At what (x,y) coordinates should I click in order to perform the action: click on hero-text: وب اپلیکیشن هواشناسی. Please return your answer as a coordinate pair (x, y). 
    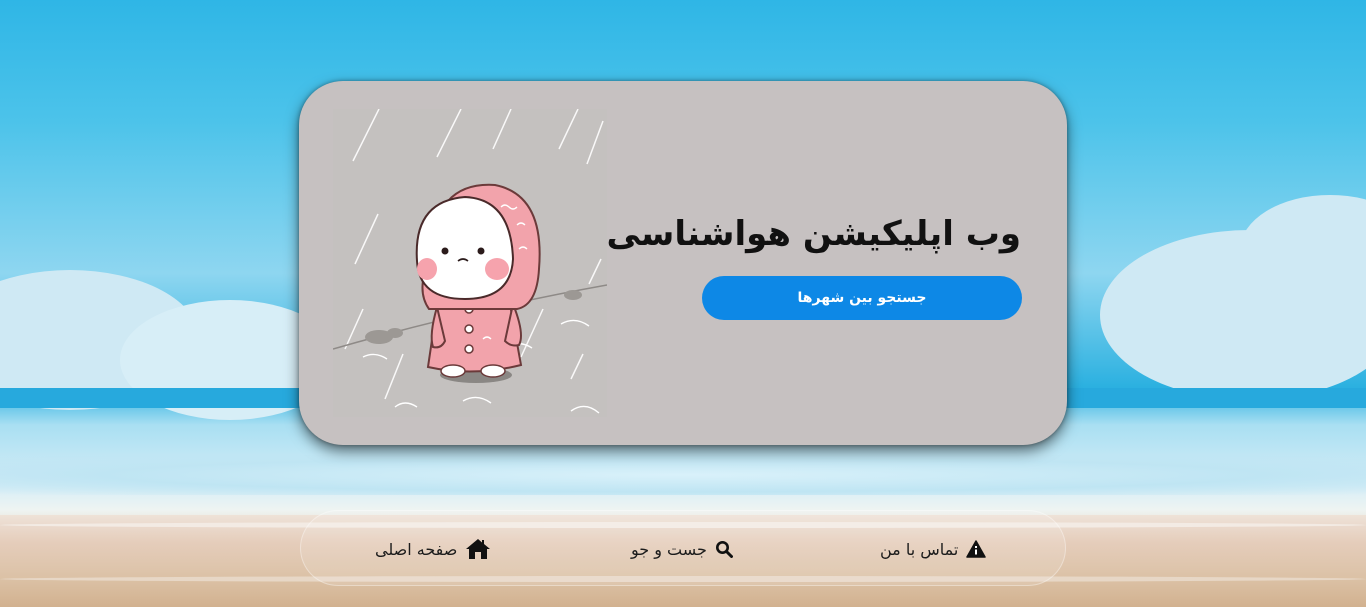
    Looking at the image, I should click on (813, 234).